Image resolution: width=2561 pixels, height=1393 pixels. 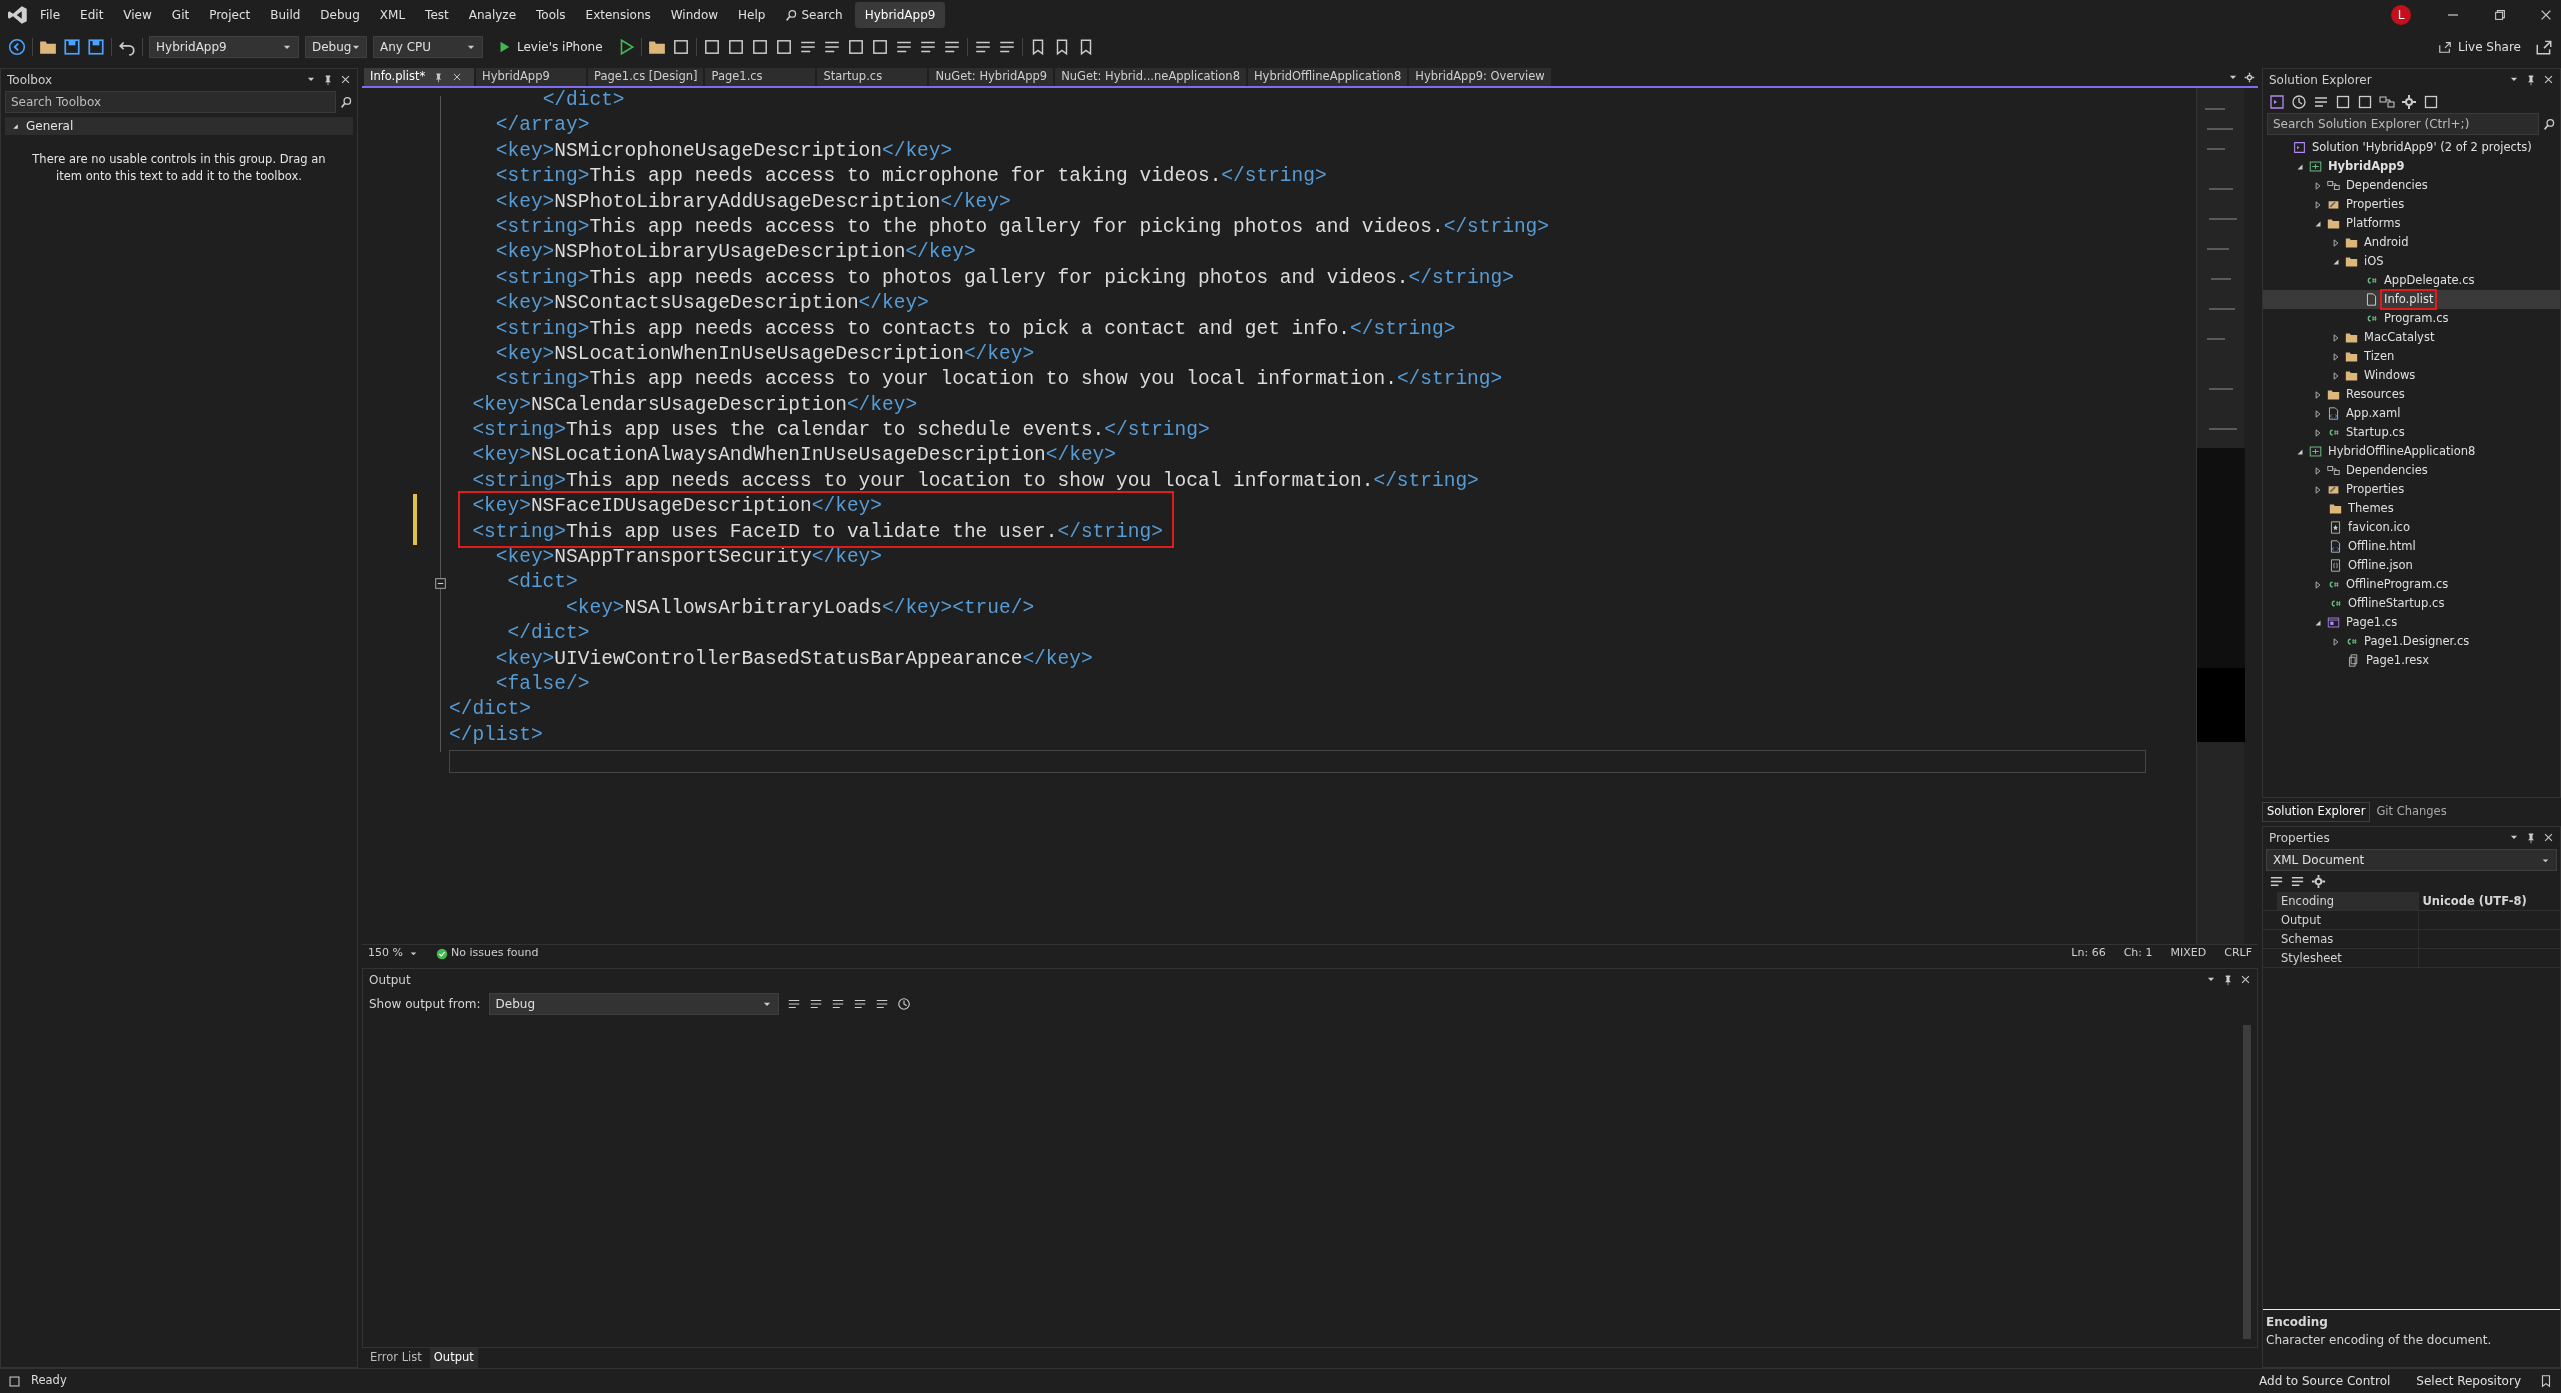 I want to click on tree-item: Offline.html, so click(x=2411, y=546).